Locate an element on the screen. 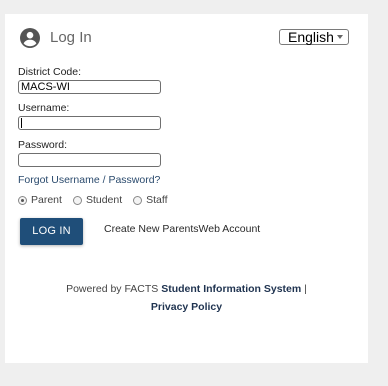 The image size is (388, 386). role-parent-radio is located at coordinates (22, 200).